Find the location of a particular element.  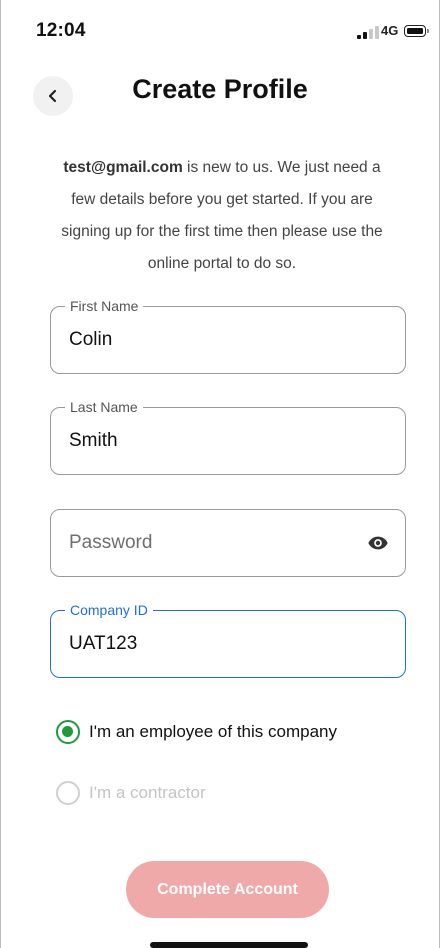

company-id-label: Company ID is located at coordinates (109, 610).